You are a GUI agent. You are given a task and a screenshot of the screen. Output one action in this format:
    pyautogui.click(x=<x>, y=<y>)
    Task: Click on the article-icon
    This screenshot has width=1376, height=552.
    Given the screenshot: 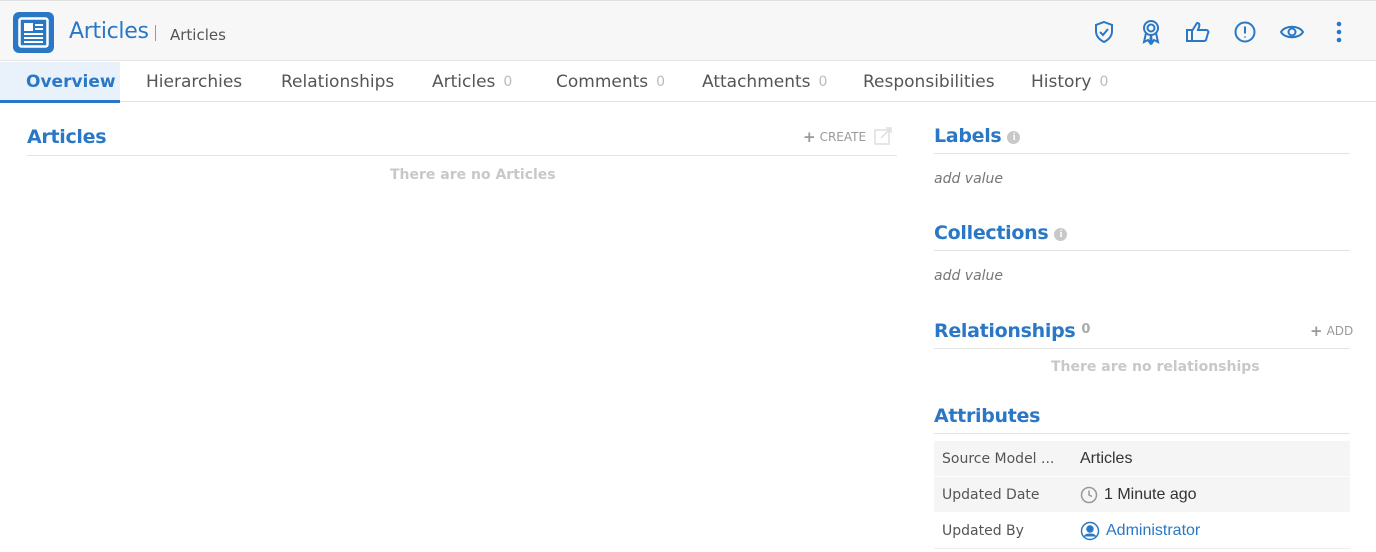 What is the action you would take?
    pyautogui.click(x=33, y=32)
    